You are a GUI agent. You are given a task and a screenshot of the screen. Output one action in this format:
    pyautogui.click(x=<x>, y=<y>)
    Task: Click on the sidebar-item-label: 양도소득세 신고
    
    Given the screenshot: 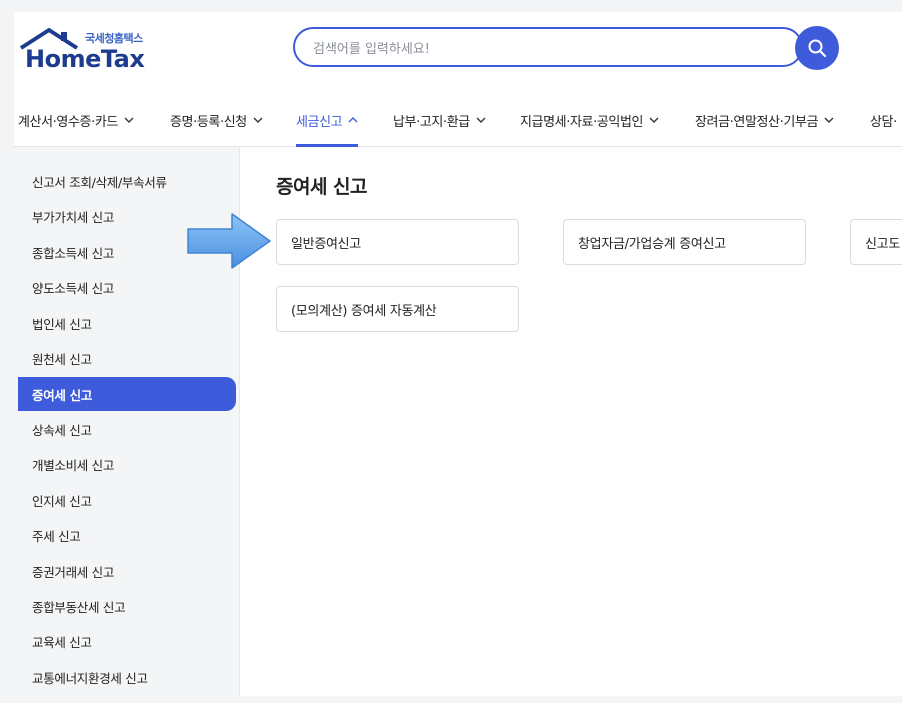 What is the action you would take?
    pyautogui.click(x=73, y=288)
    